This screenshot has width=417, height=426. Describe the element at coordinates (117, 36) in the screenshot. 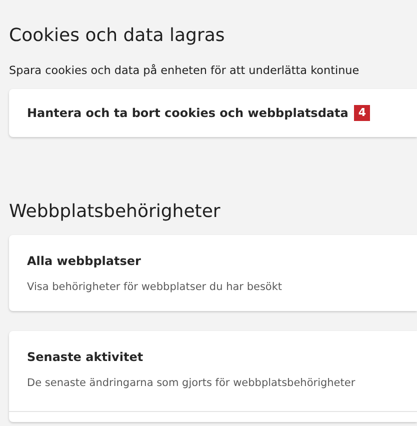

I see `section-heading: Cookies och data lagras` at that location.